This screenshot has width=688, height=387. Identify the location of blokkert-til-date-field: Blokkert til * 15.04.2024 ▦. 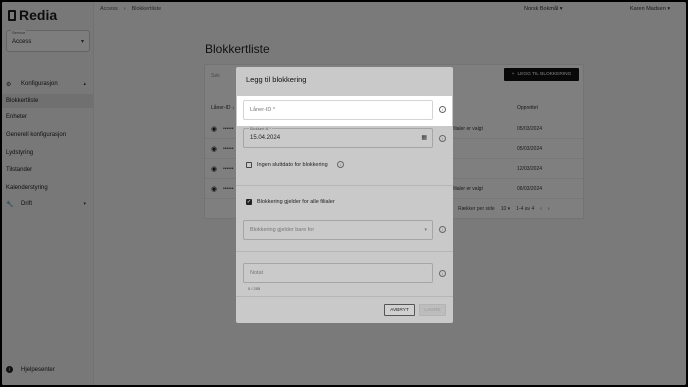
(338, 137).